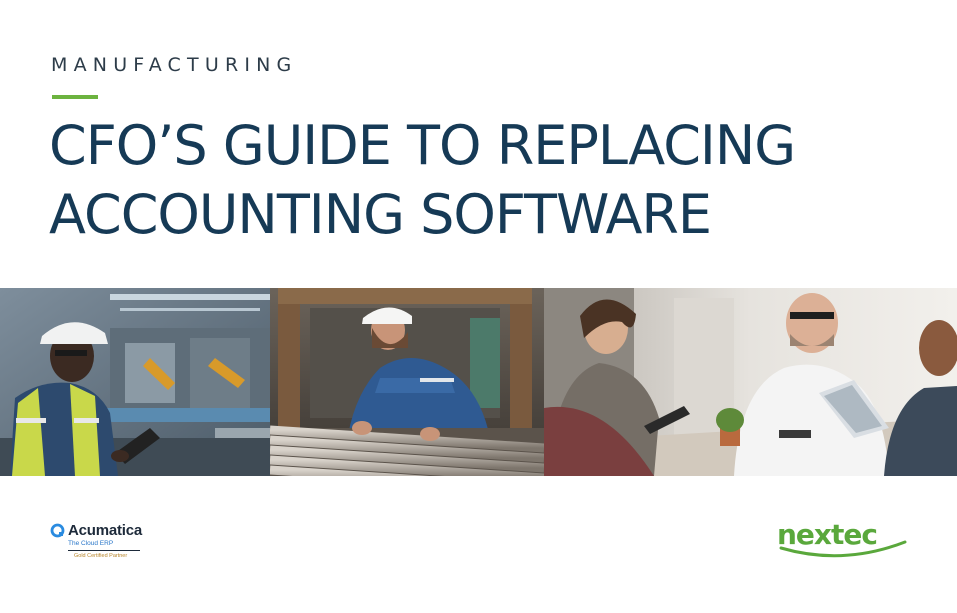 Image resolution: width=957 pixels, height=613 pixels. What do you see at coordinates (174, 65) in the screenshot?
I see `category-label: MANUFACTURING` at bounding box center [174, 65].